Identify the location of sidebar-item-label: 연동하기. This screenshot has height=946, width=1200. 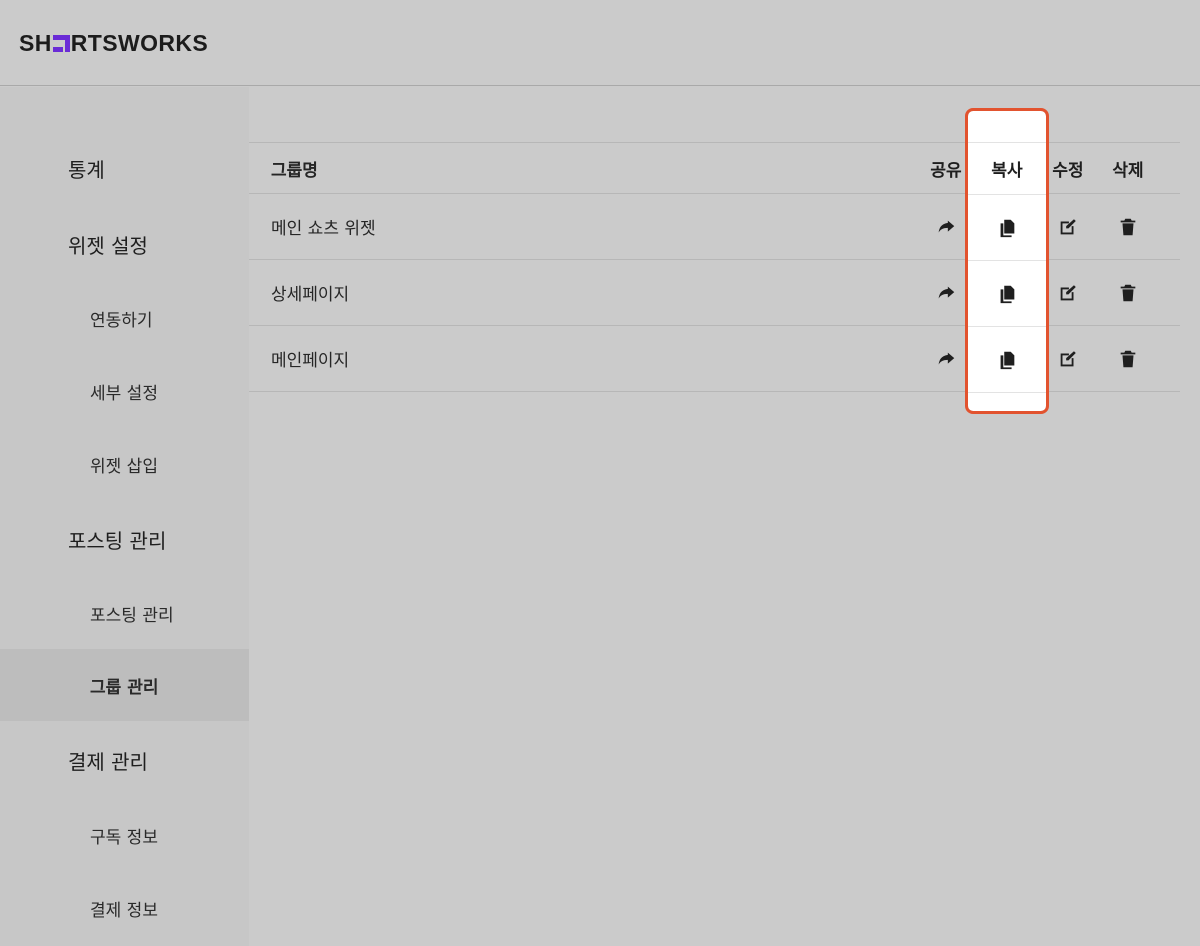
(121, 320).